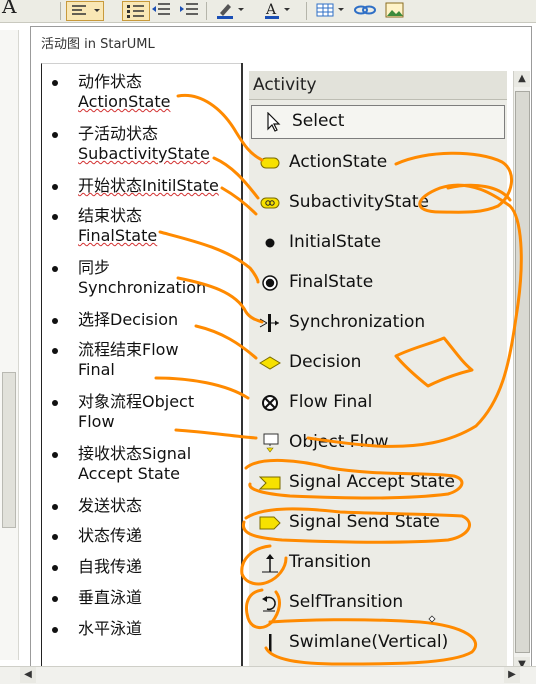 The image size is (536, 684). Describe the element at coordinates (85, 11) in the screenshot. I see `align-left-icon` at that location.